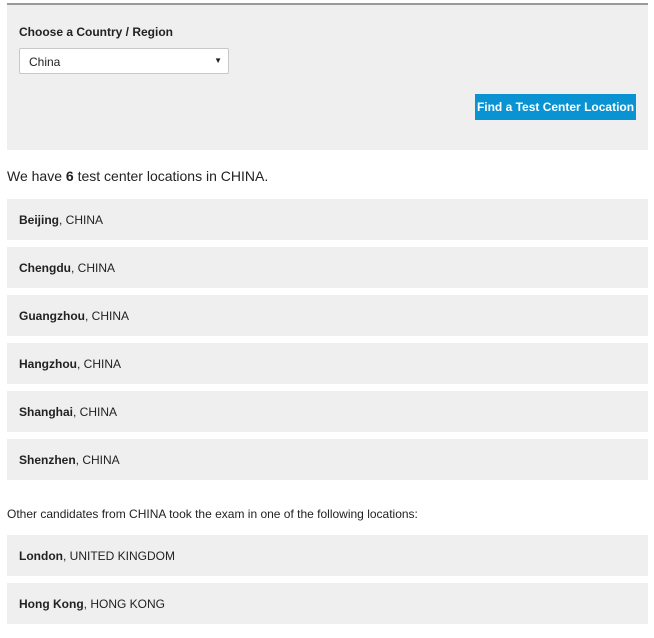  I want to click on location-city: Hangzhou, so click(48, 364).